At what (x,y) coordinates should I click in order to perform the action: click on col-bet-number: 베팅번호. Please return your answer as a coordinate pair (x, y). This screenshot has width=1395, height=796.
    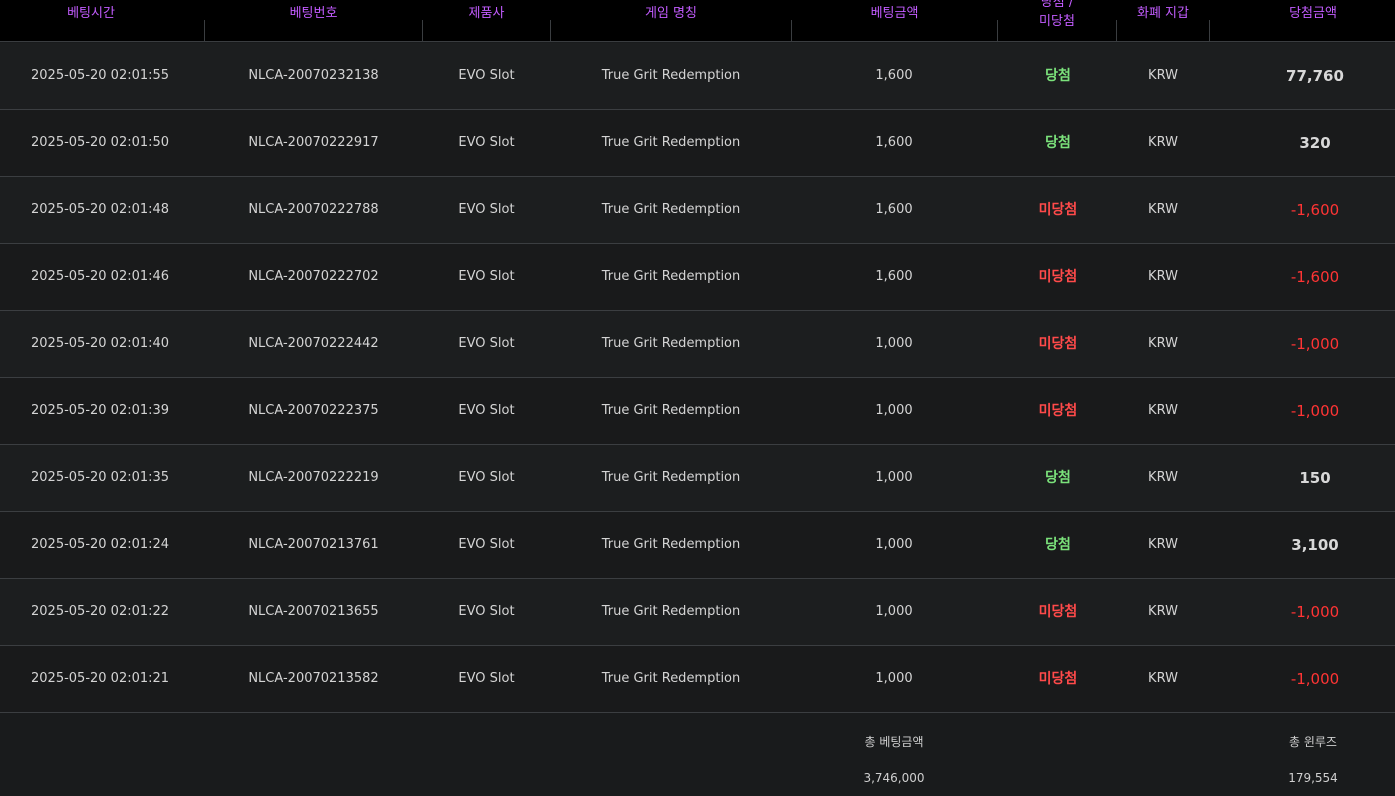
    Looking at the image, I should click on (313, 13).